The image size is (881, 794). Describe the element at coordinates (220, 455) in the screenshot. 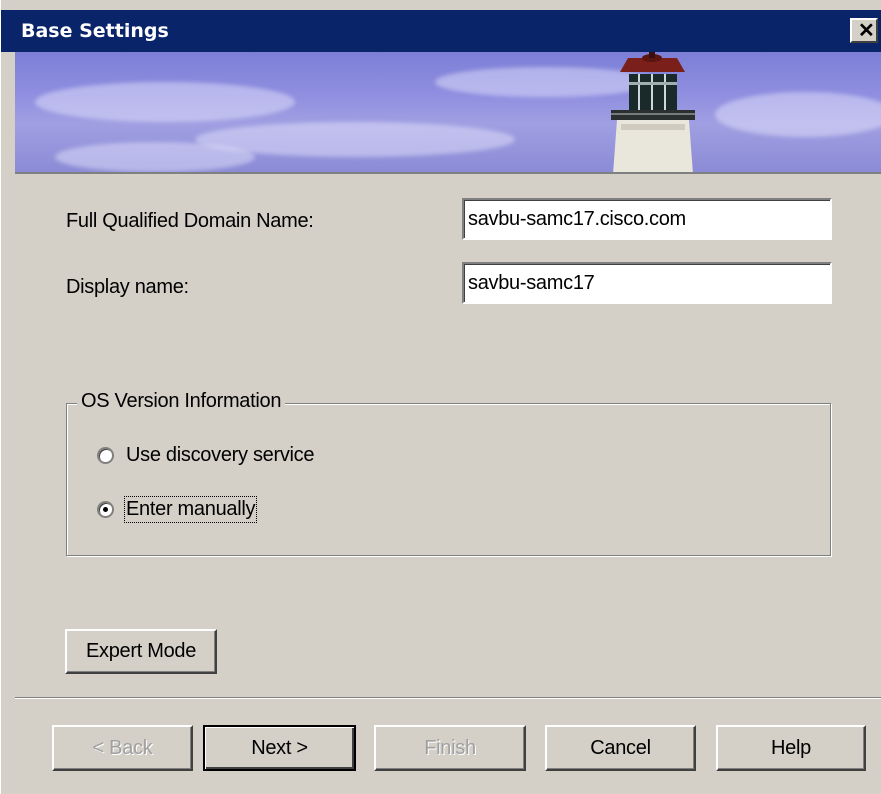

I see `radio-label-discovery: Use discovery service` at that location.